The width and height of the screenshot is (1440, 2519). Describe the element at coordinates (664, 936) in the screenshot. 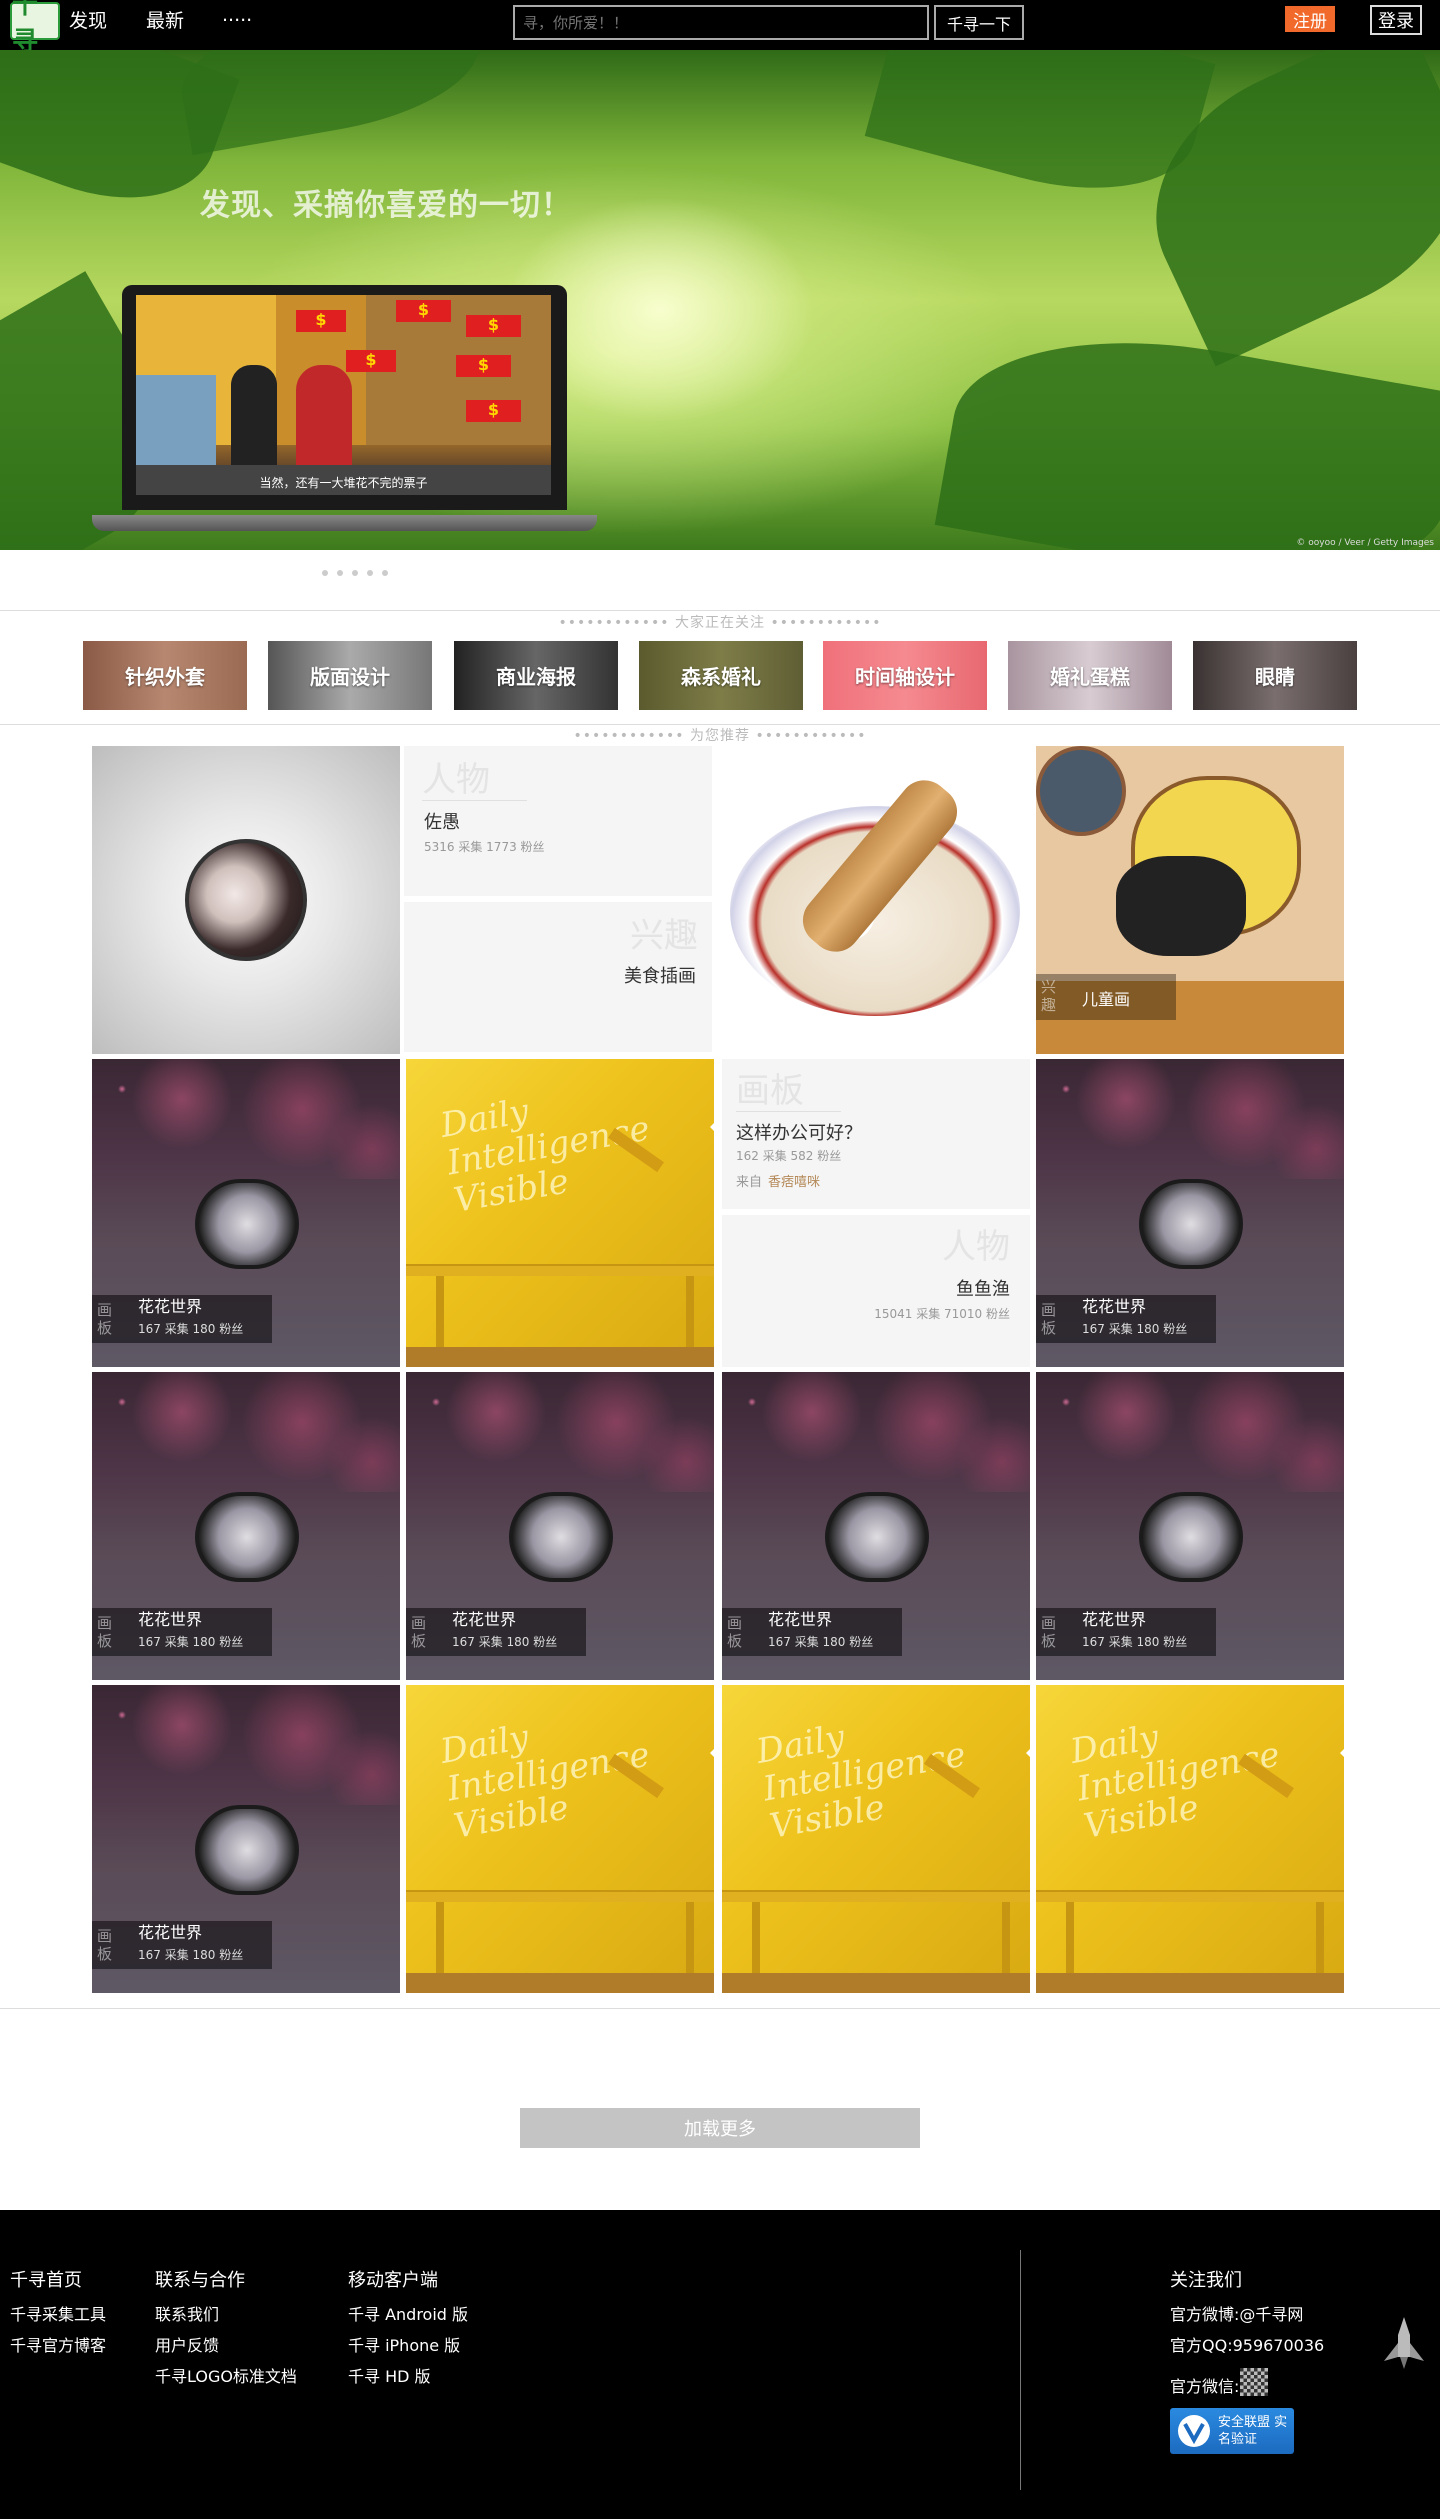

I see `interest-label: 兴趣` at that location.